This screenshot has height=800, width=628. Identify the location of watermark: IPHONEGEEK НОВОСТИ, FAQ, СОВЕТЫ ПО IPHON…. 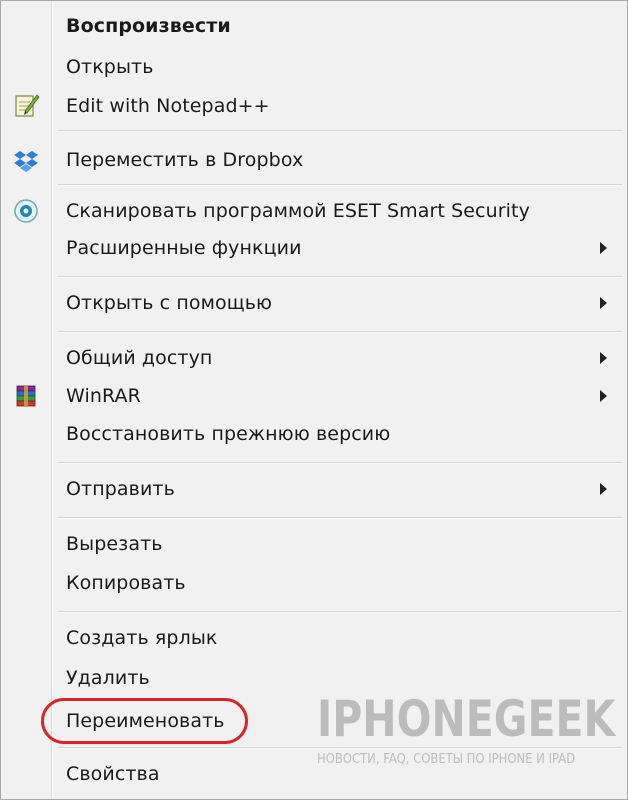
(467, 736).